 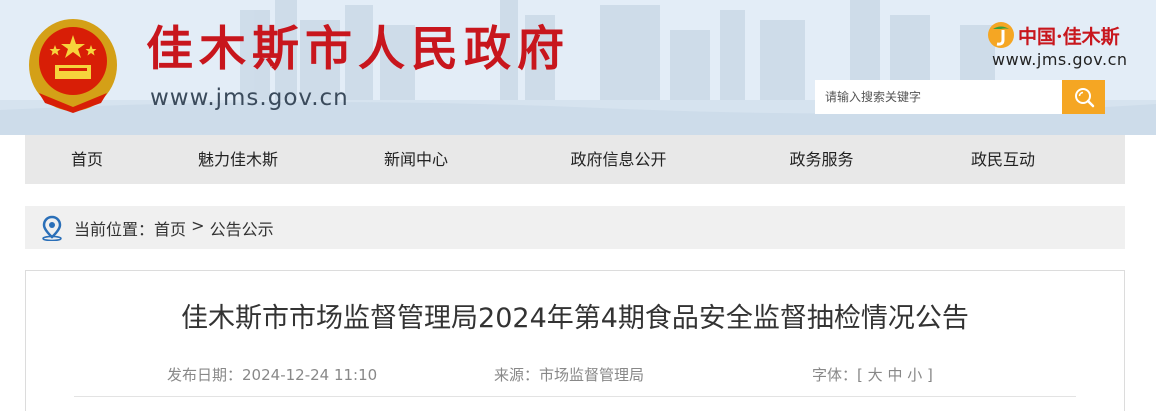 I want to click on brand-text: 中国·佳木斯, so click(x=1069, y=36).